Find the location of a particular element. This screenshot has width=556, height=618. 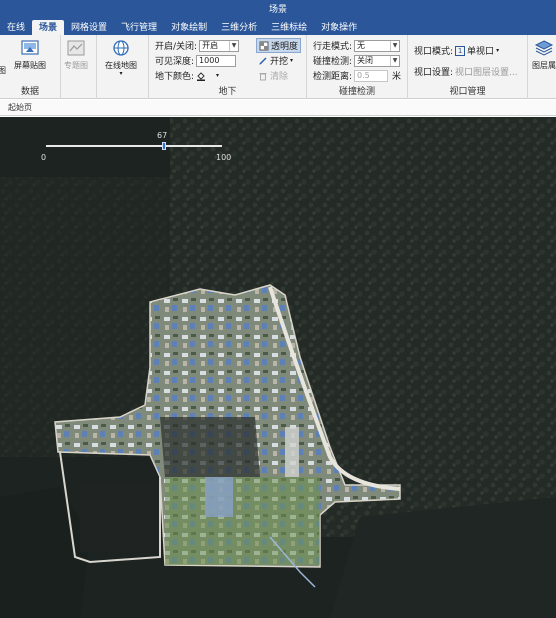

visible-depth-row: 可见深度: 1000 is located at coordinates (196, 60).